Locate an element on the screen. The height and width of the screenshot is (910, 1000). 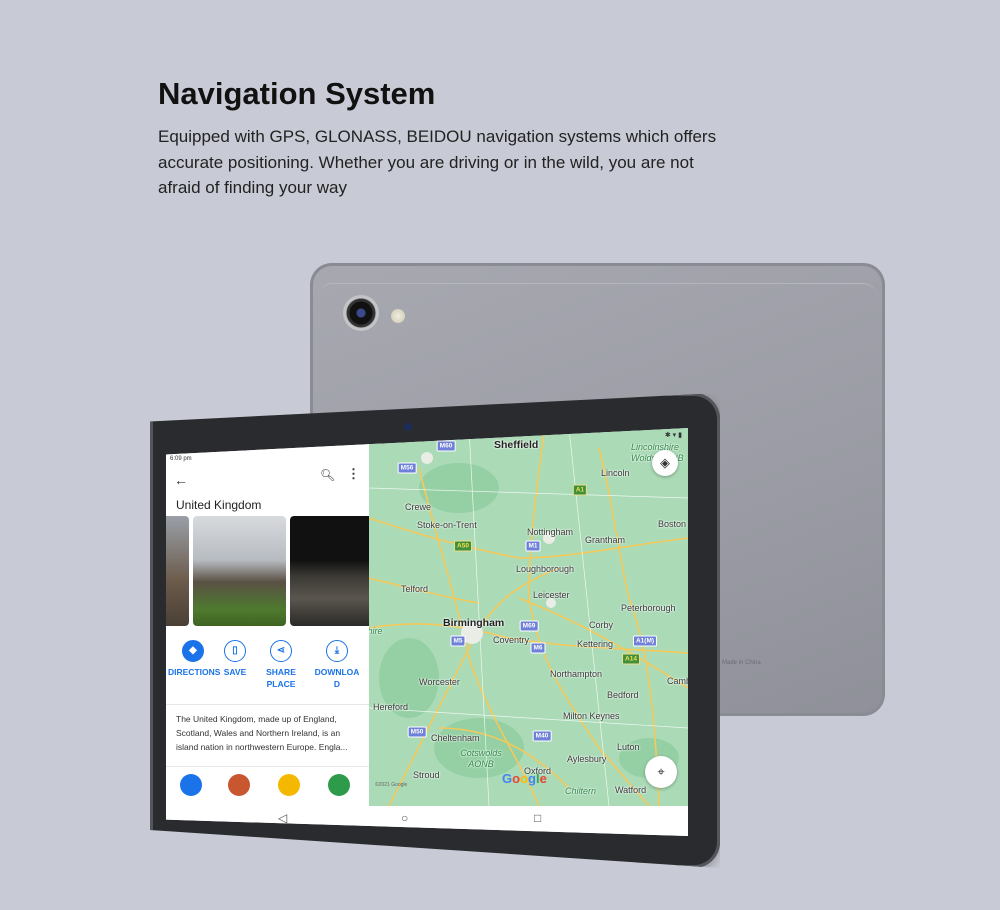
map-label: Crewe is located at coordinates (418, 507).